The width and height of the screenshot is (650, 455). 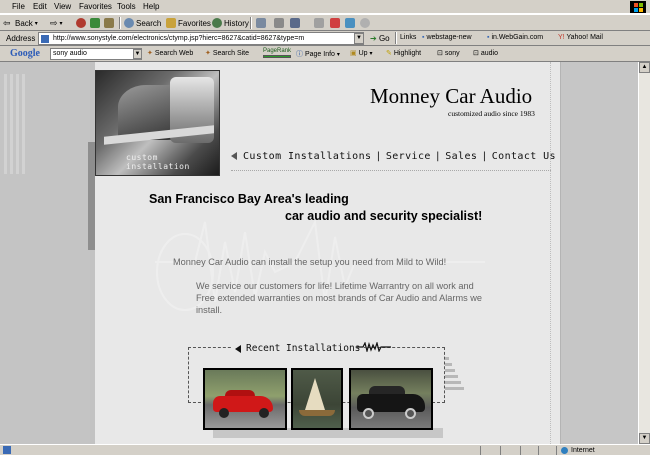 I want to click on accent-bar, so click(x=91, y=196).